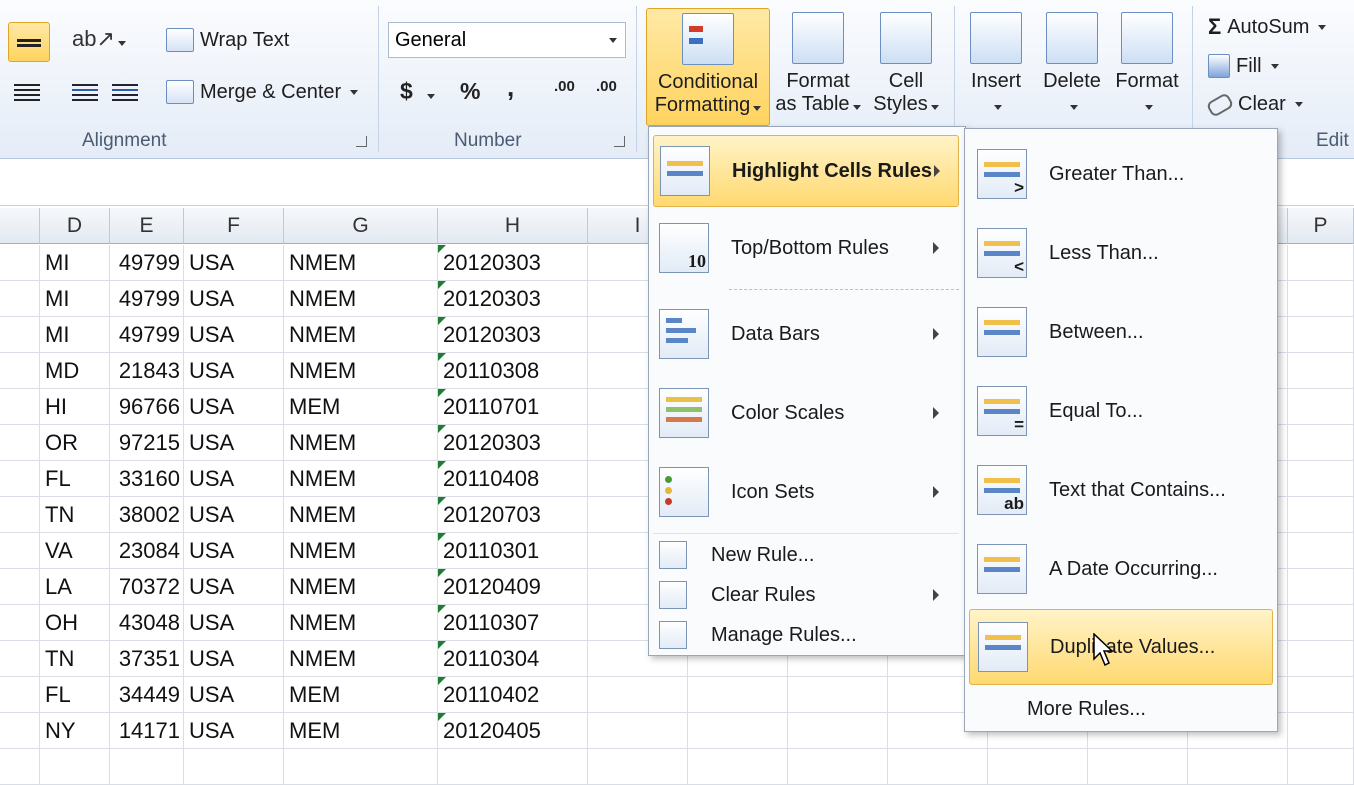  What do you see at coordinates (147, 443) in the screenshot?
I see `cell: 97215` at bounding box center [147, 443].